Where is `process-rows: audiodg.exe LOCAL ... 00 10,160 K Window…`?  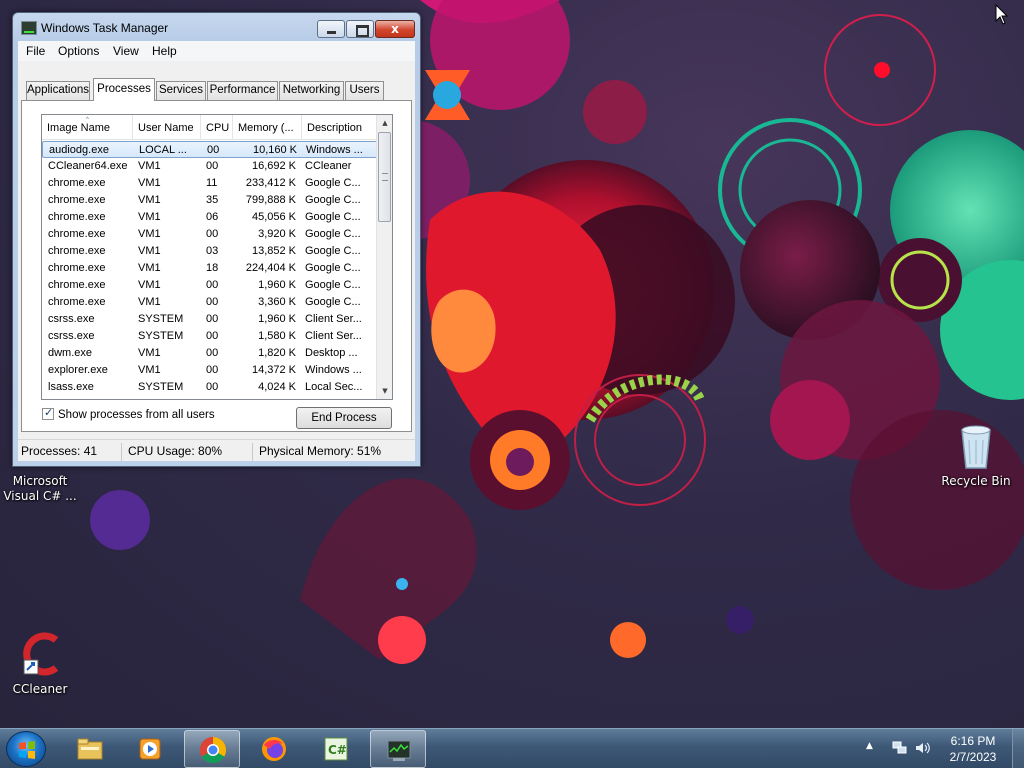 process-rows: audiodg.exe LOCAL ... 00 10,160 K Window… is located at coordinates (210, 268).